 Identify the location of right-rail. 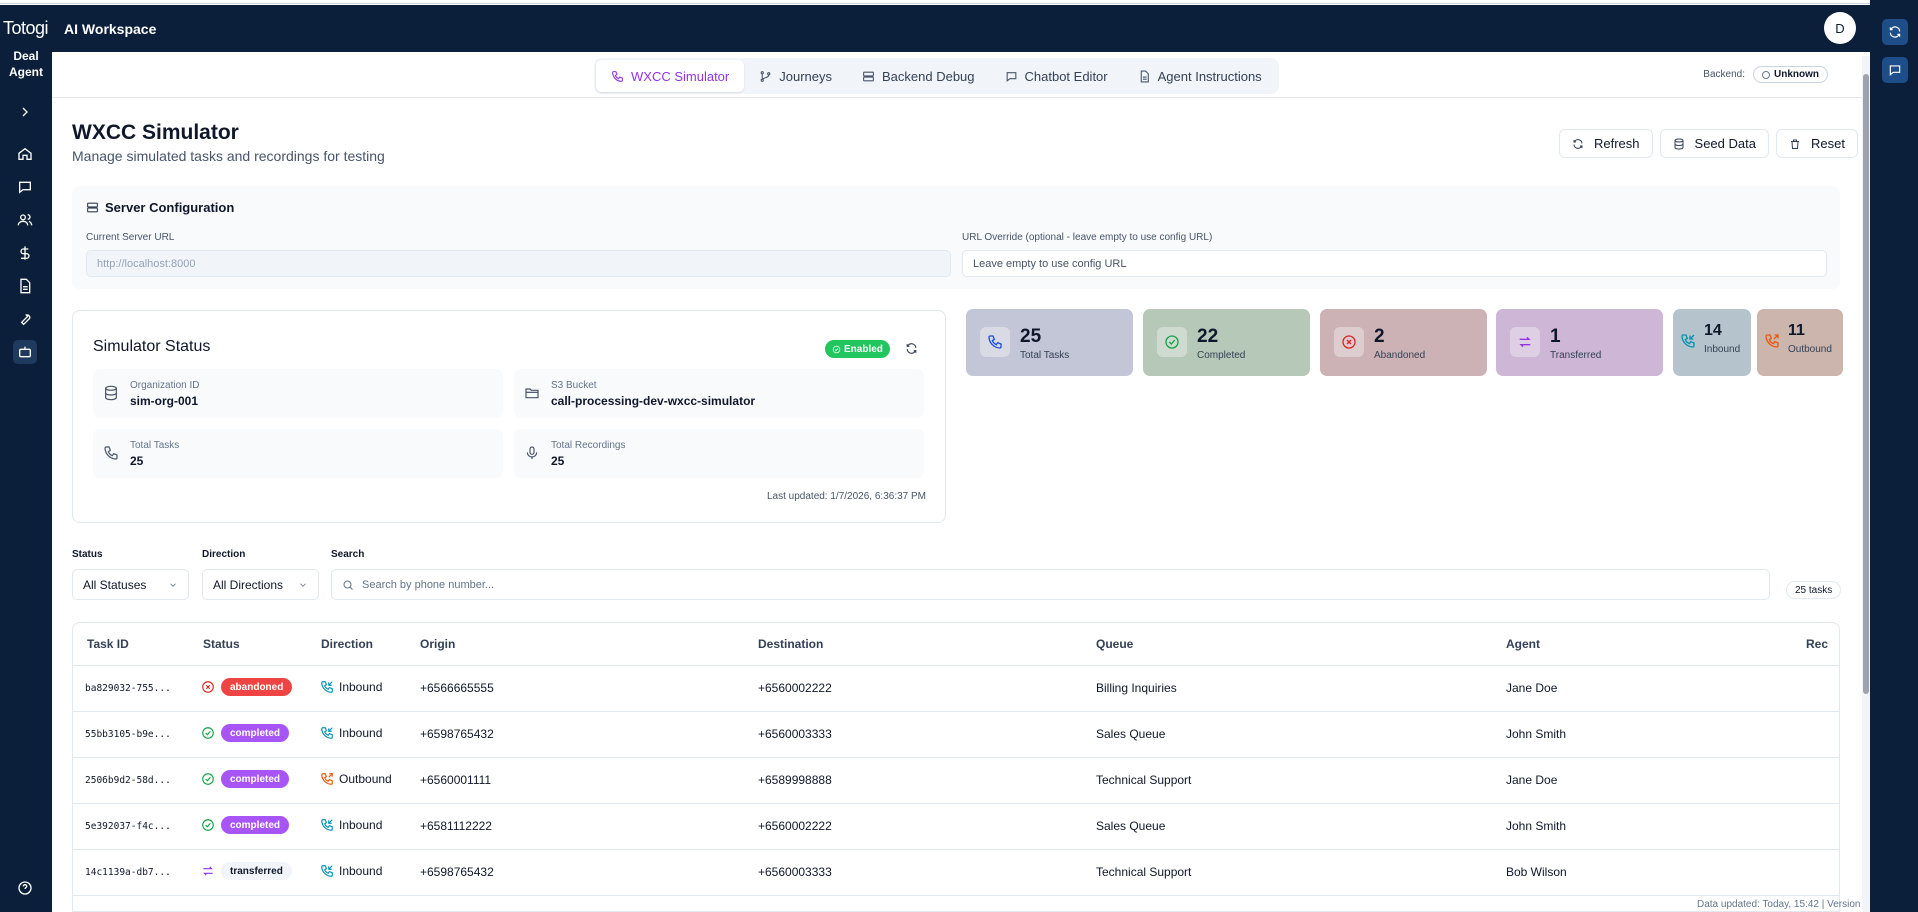
(1894, 456).